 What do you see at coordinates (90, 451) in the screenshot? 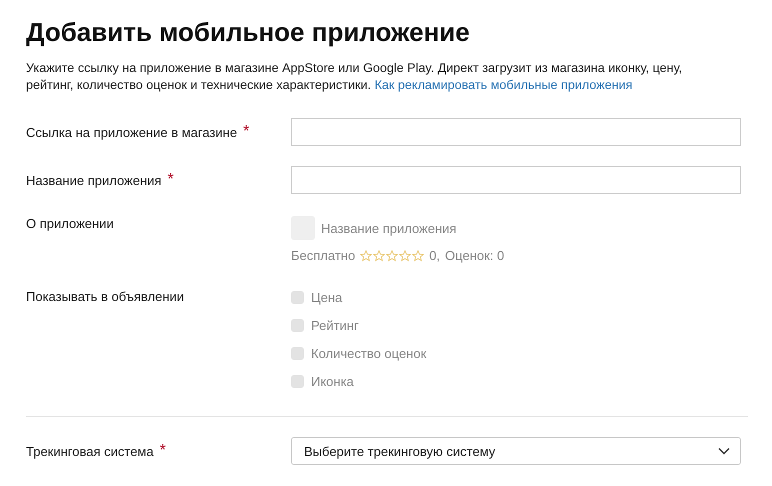
I see `field-label: Трекинговая система` at bounding box center [90, 451].